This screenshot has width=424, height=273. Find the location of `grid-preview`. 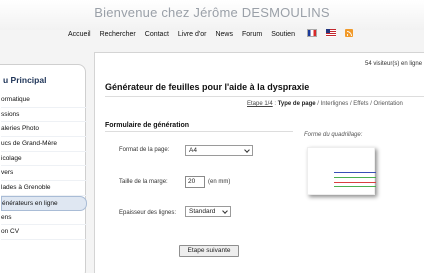

grid-preview is located at coordinates (341, 171).